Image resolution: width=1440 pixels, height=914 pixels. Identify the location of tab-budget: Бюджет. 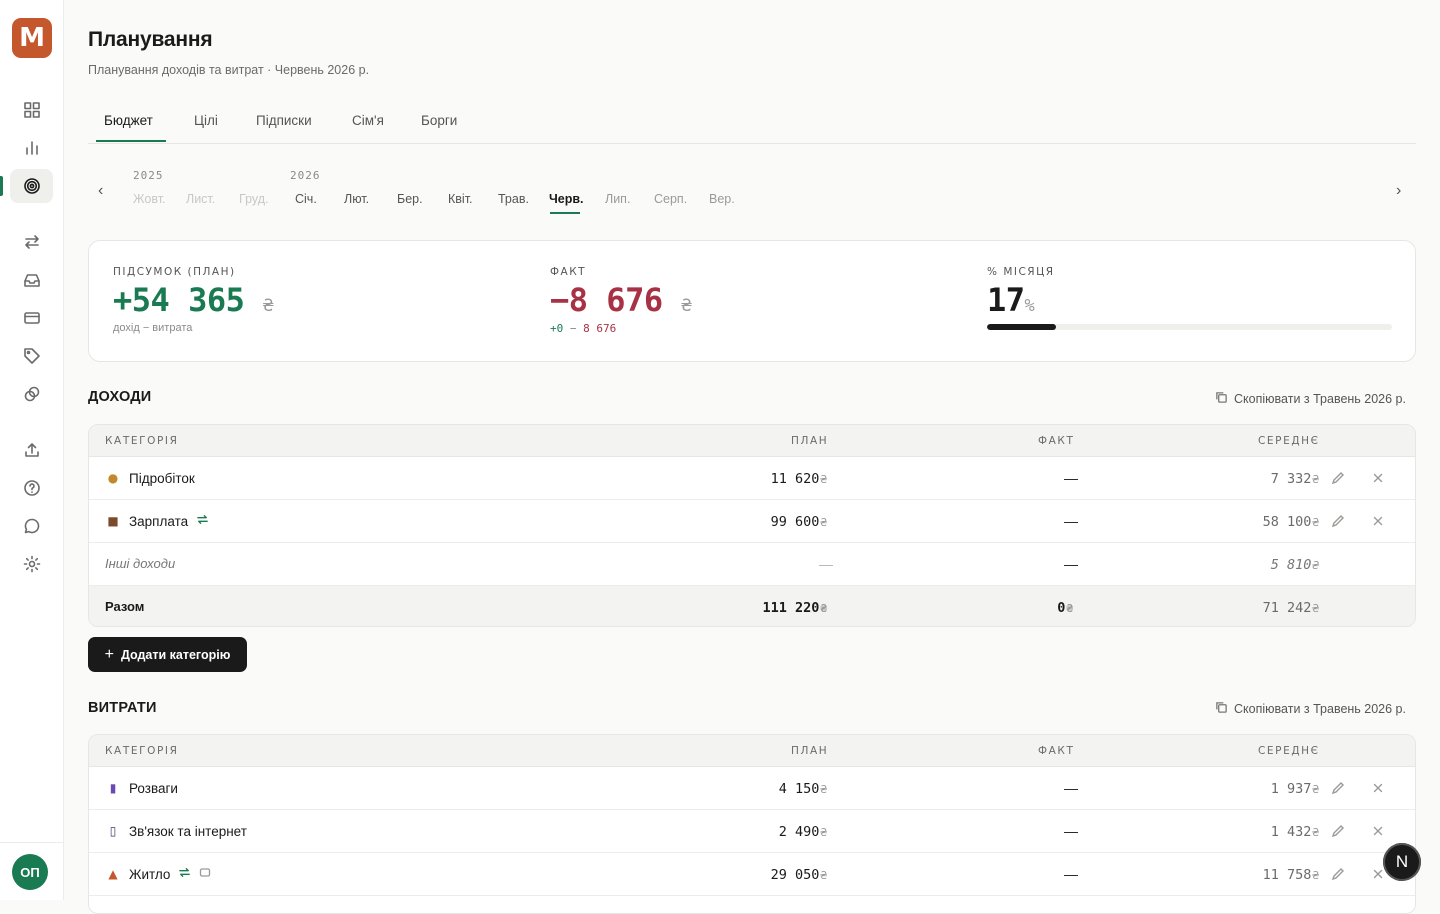
(128, 120).